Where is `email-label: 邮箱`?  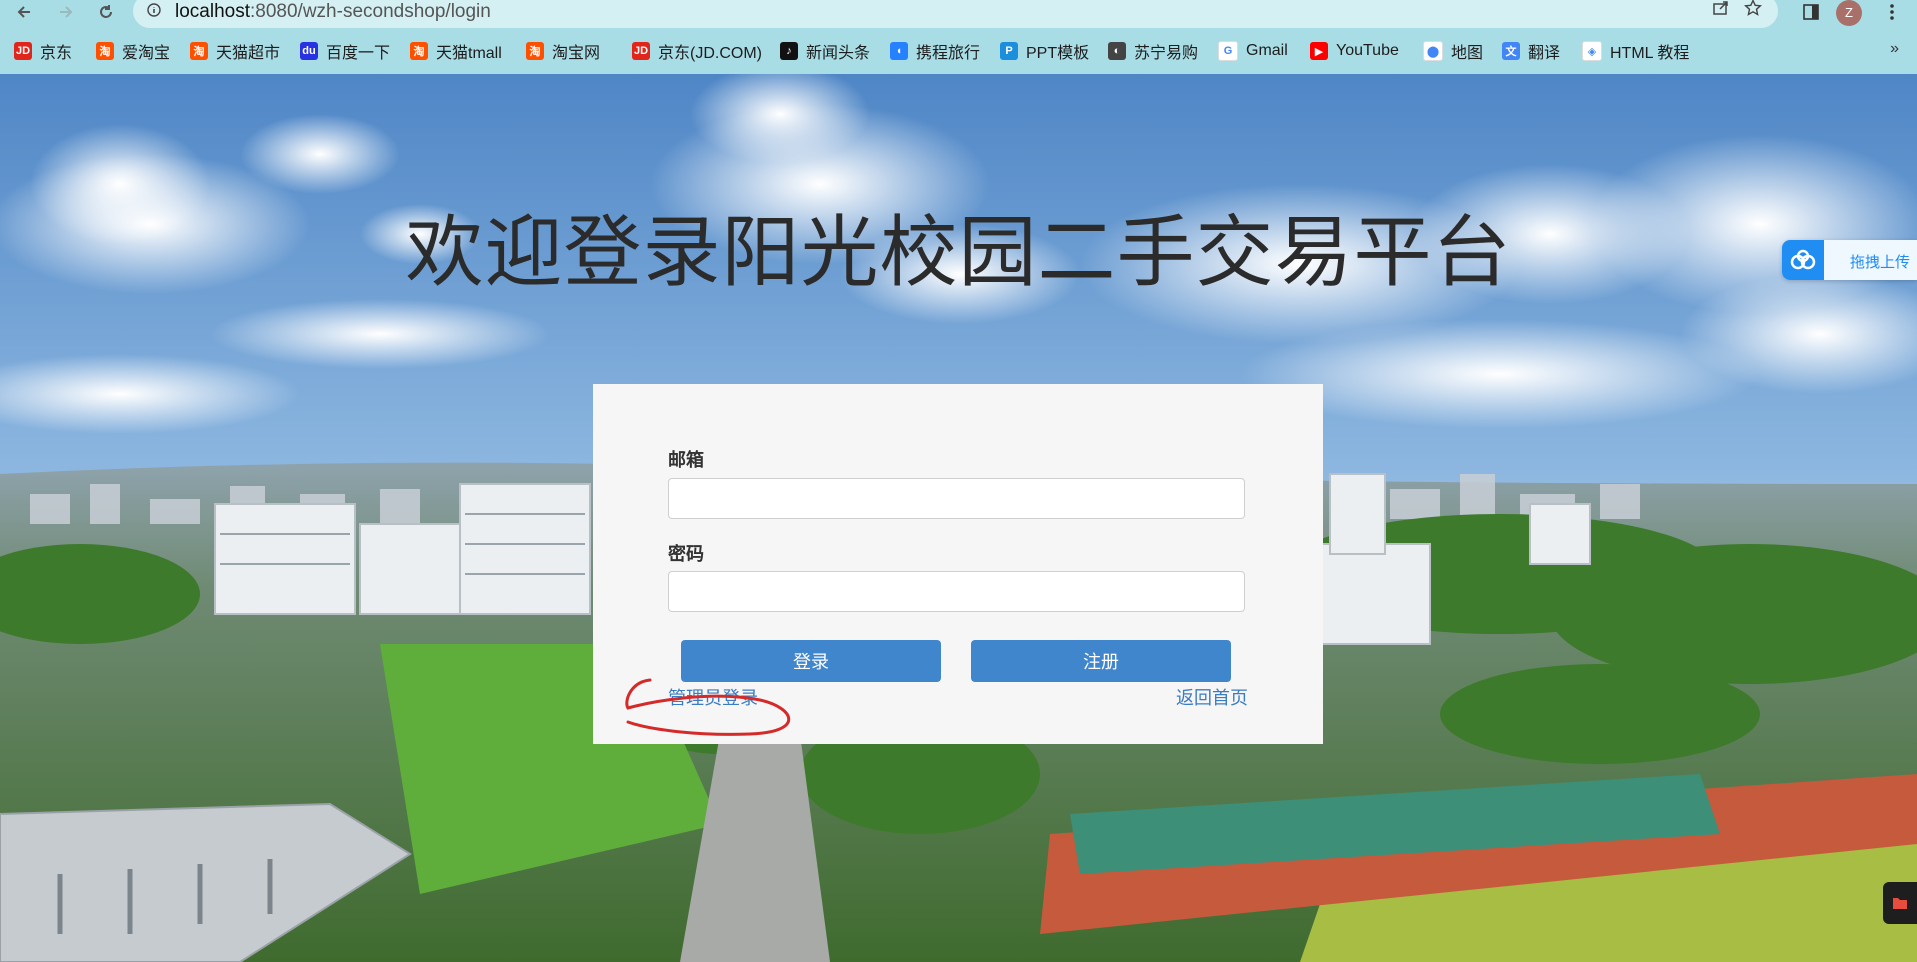 email-label: 邮箱 is located at coordinates (686, 460).